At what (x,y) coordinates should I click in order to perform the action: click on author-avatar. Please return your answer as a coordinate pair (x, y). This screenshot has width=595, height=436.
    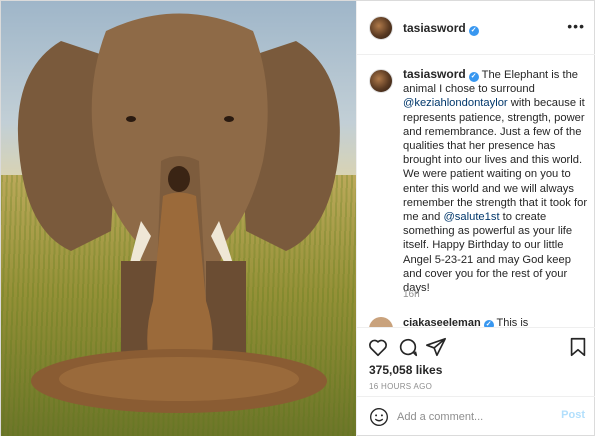
    Looking at the image, I should click on (381, 28).